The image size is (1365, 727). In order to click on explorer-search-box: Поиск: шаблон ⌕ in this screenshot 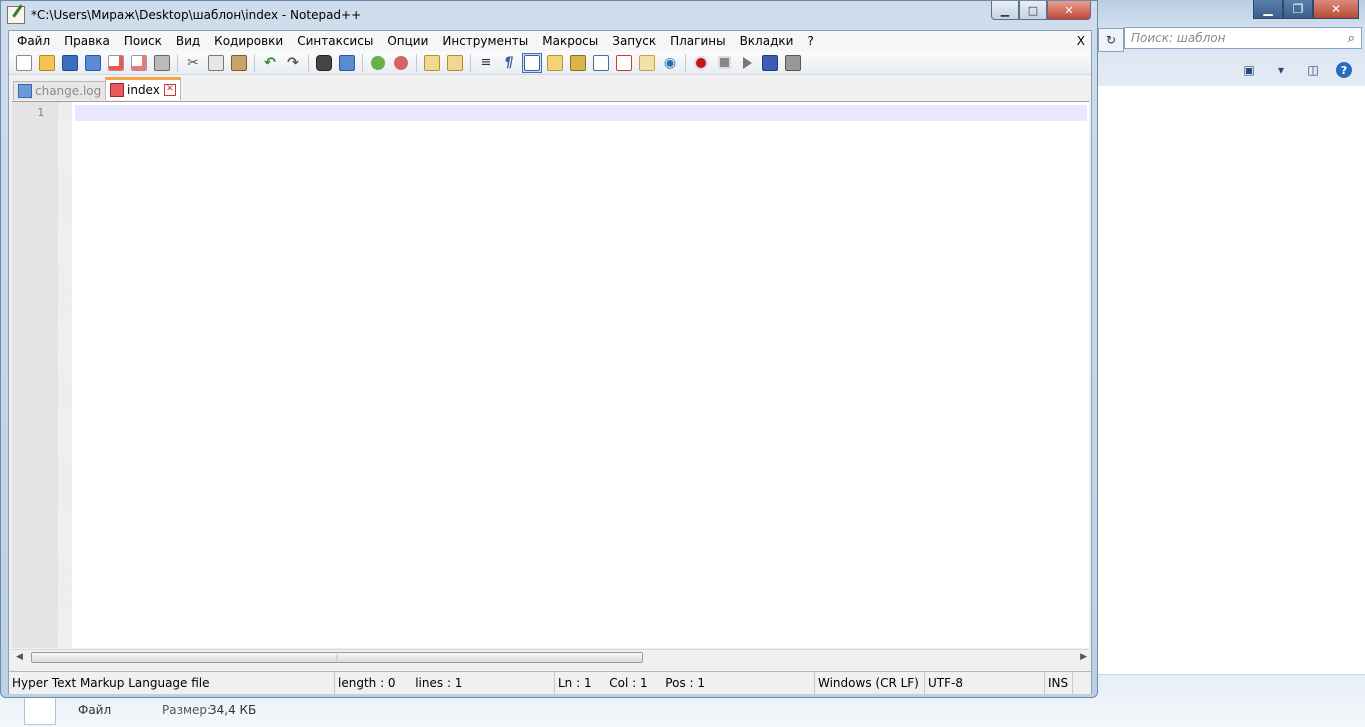, I will do `click(1243, 38)`.